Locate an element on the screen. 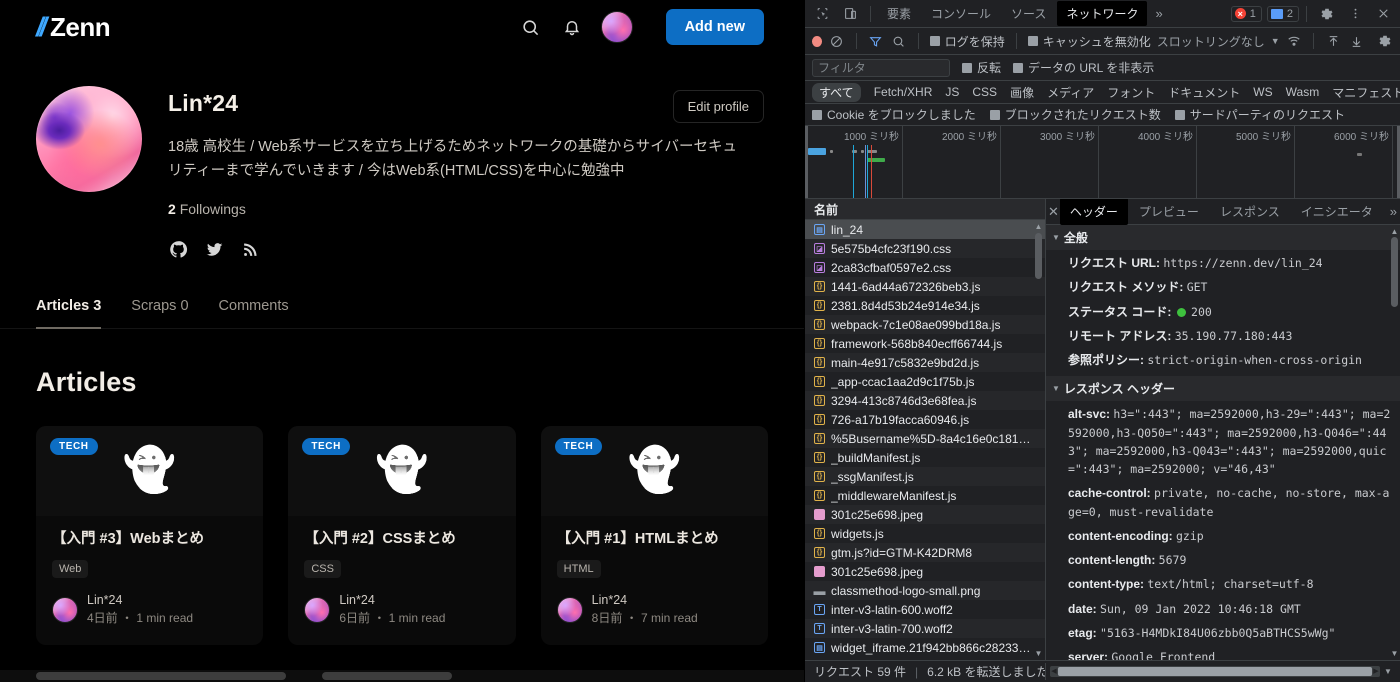  table-row: {} %5Busername%5D-8a4c16e0c181844e.js is located at coordinates (925, 438).